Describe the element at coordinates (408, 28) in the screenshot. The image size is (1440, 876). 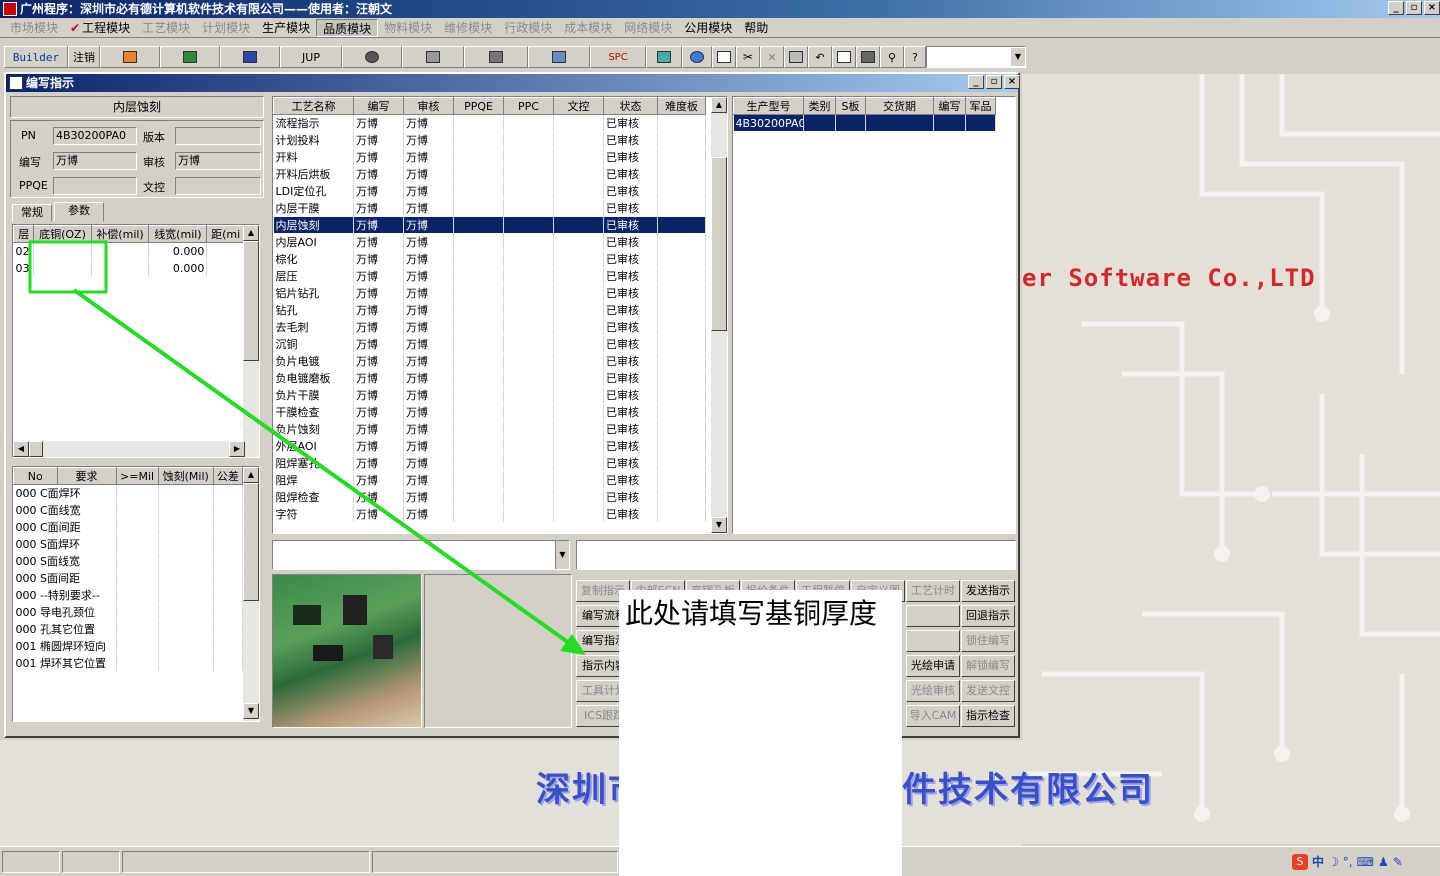
I see `menu-item: 物料模块` at that location.